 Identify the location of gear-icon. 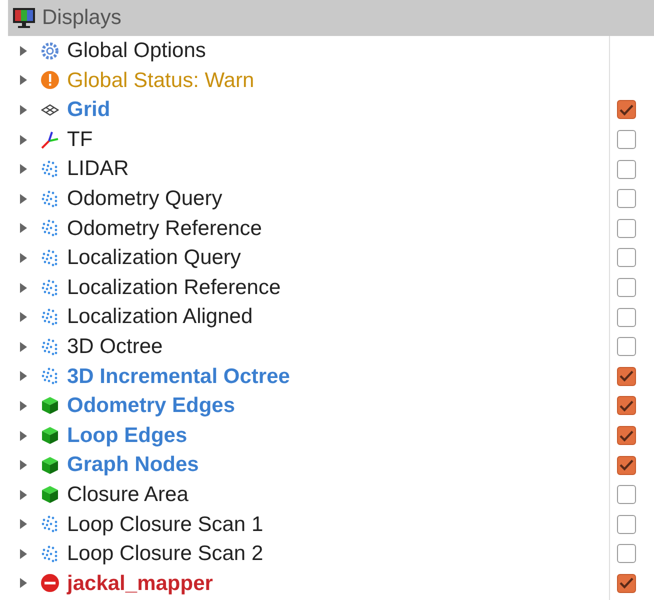
(50, 51).